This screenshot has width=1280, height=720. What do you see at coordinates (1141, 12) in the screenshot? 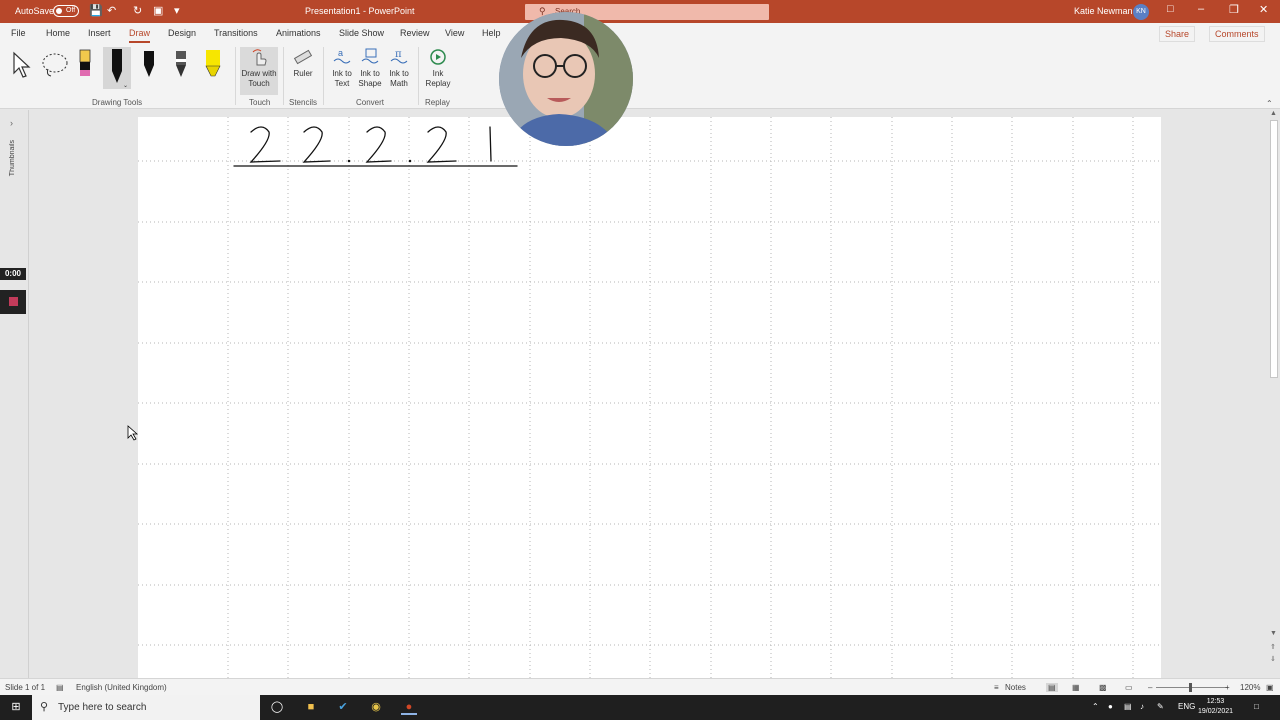
I see `avatar: KN` at bounding box center [1141, 12].